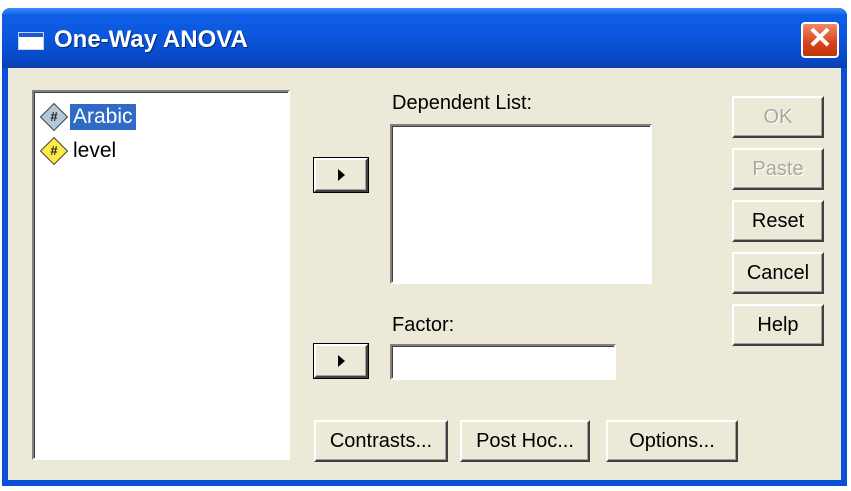  What do you see at coordinates (521, 204) in the screenshot?
I see `dependent-list-box` at bounding box center [521, 204].